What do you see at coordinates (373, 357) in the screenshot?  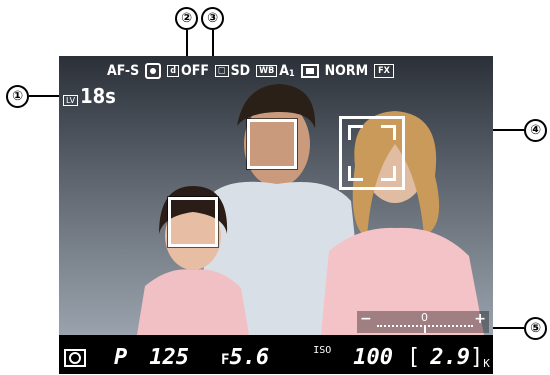 I see `iso-value: 100` at bounding box center [373, 357].